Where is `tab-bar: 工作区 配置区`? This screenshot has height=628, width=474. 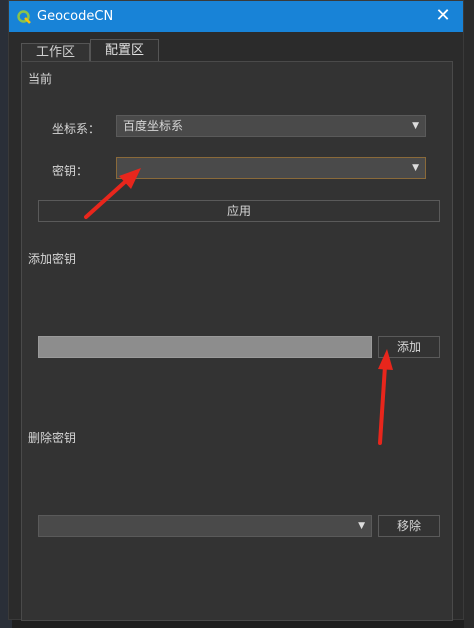
tab-bar: 工作区 配置区 is located at coordinates (90, 50).